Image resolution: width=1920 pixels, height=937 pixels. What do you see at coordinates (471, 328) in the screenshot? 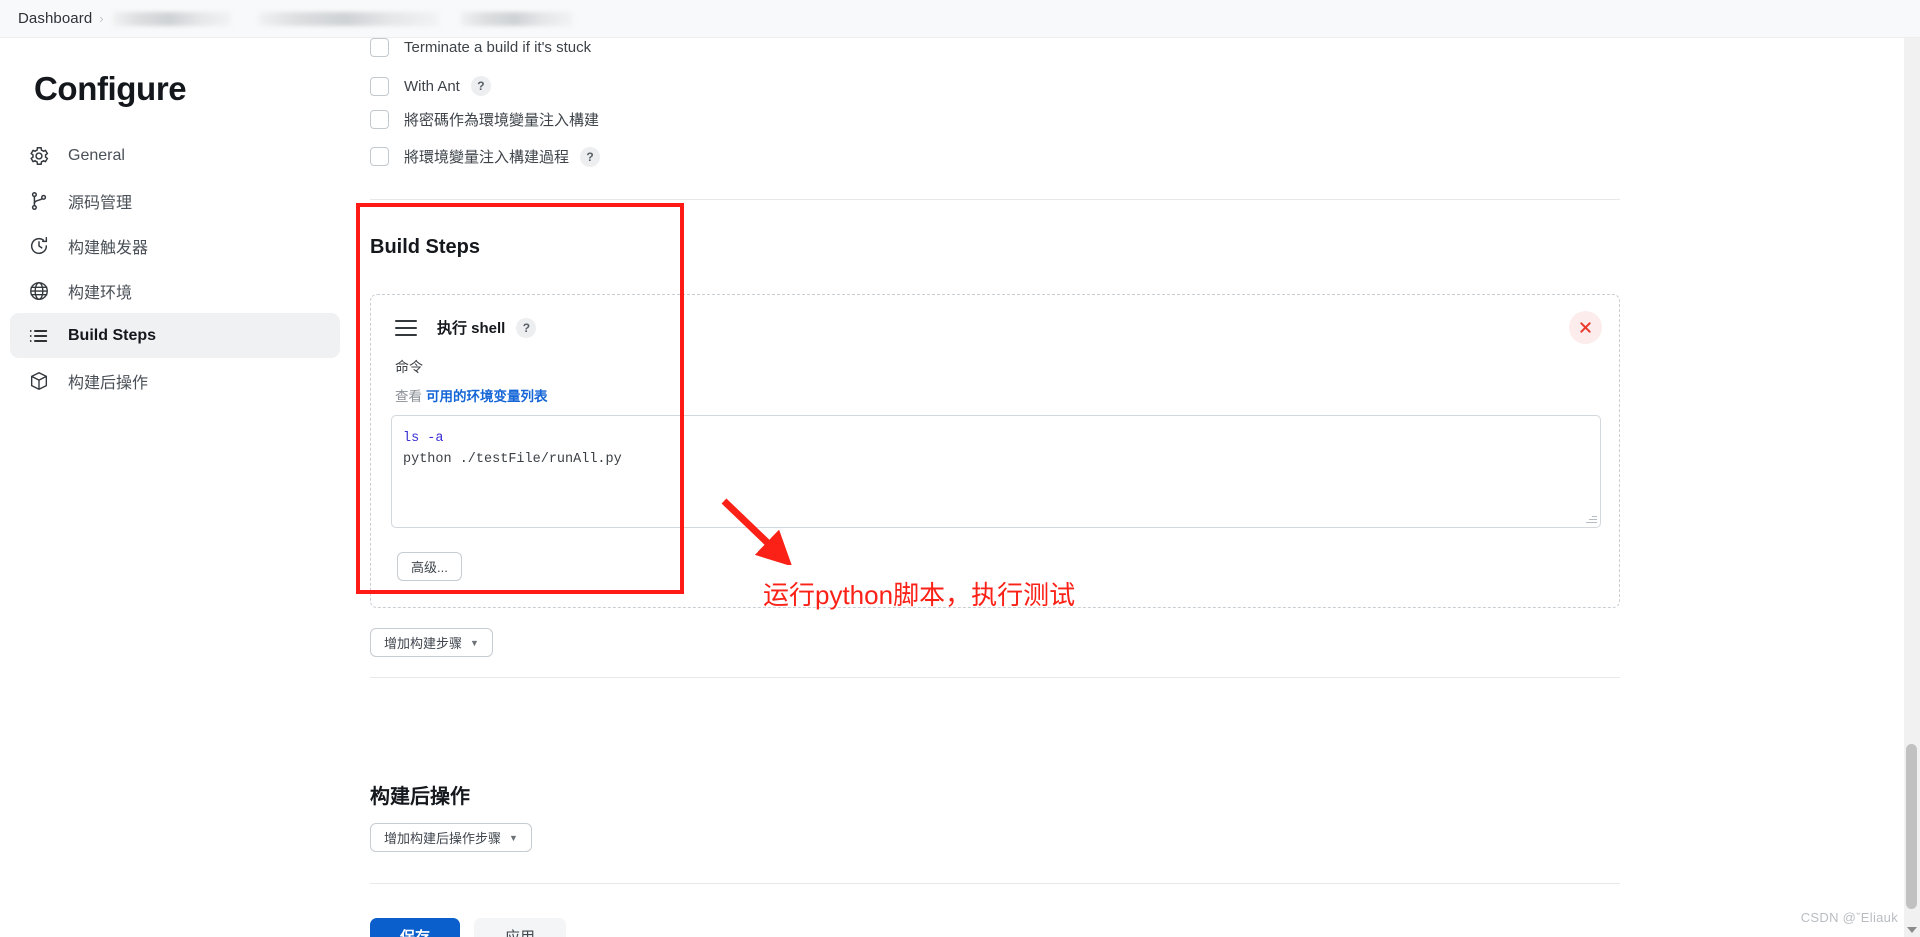
I see `build-step-title: 执行 shell` at bounding box center [471, 328].